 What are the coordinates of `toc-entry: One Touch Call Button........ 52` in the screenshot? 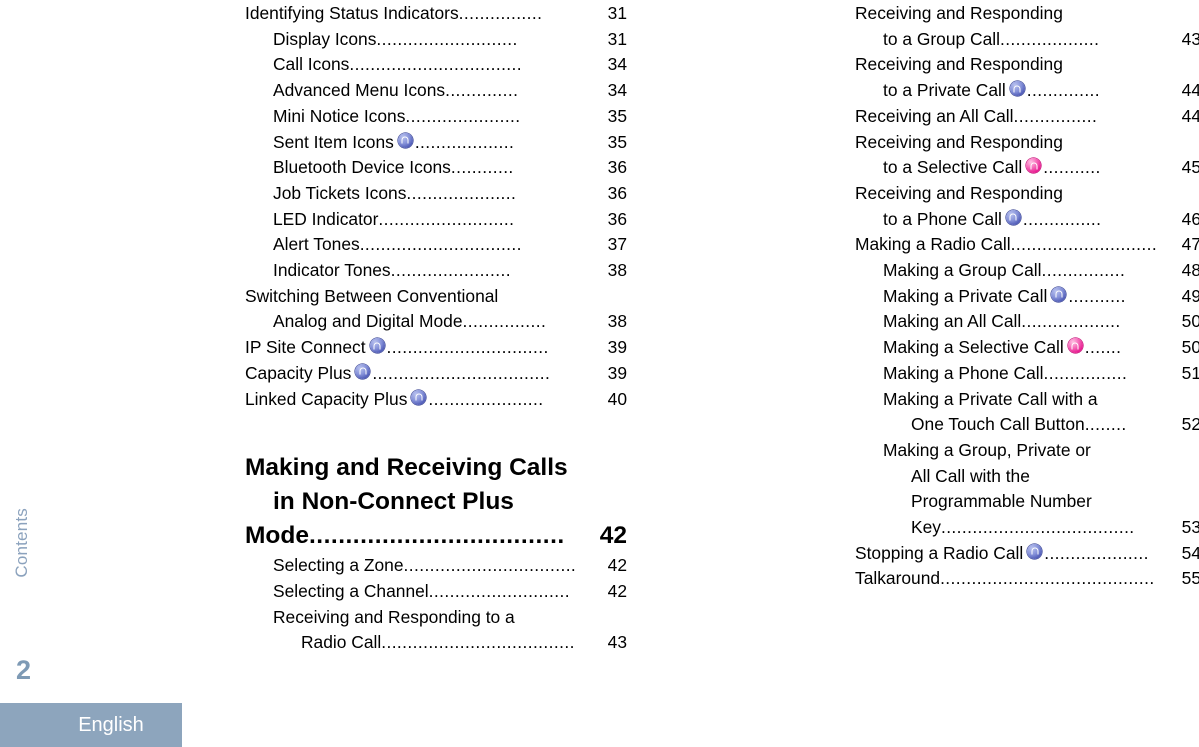 It's located at (1027, 425).